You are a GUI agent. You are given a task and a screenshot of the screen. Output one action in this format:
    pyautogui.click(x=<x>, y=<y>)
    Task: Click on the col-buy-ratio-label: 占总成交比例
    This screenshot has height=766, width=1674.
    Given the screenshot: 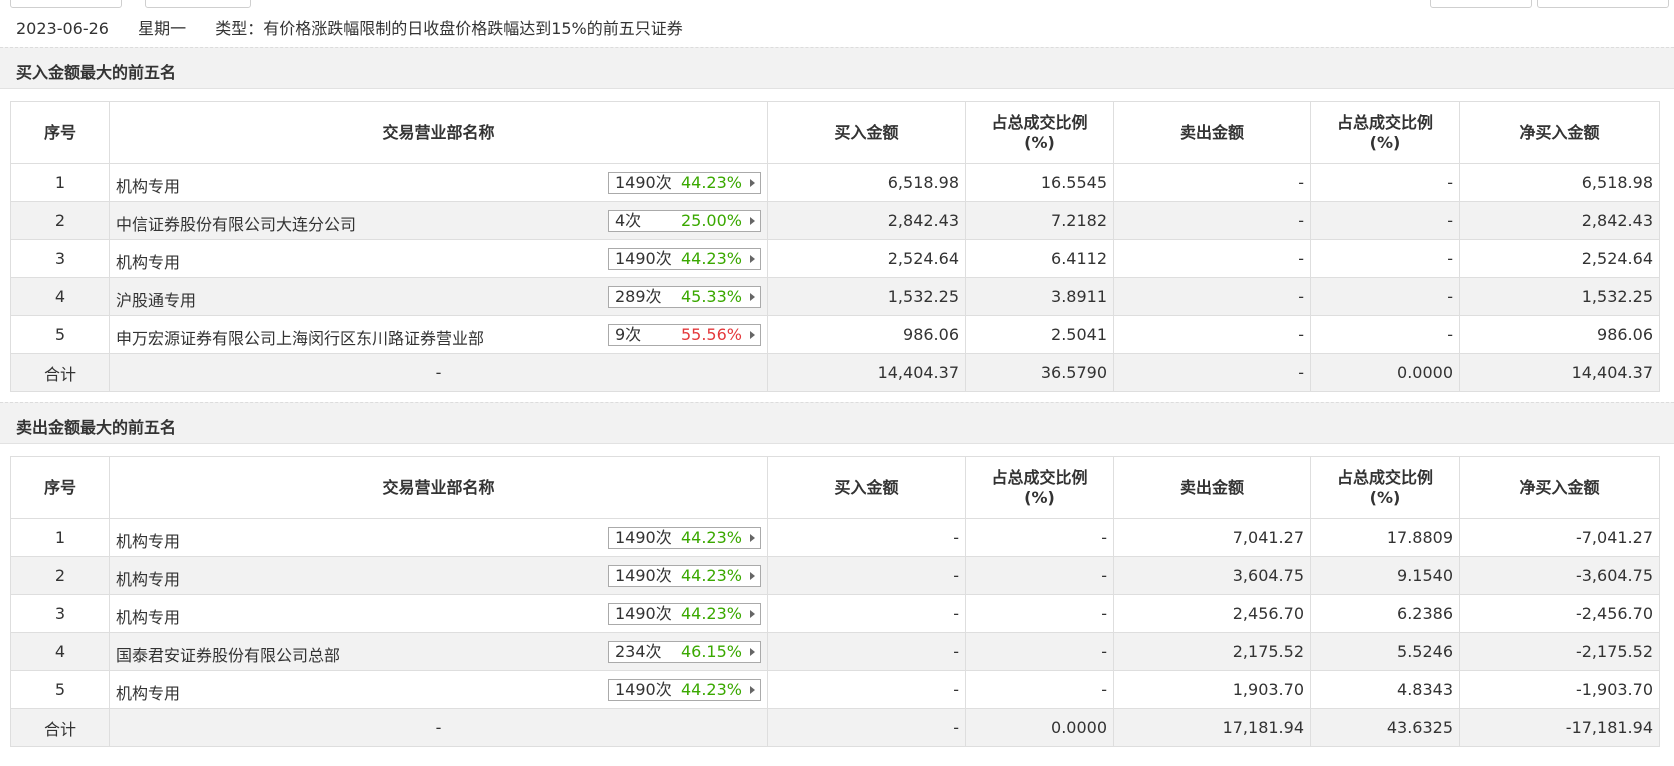 What is the action you would take?
    pyautogui.click(x=1039, y=122)
    